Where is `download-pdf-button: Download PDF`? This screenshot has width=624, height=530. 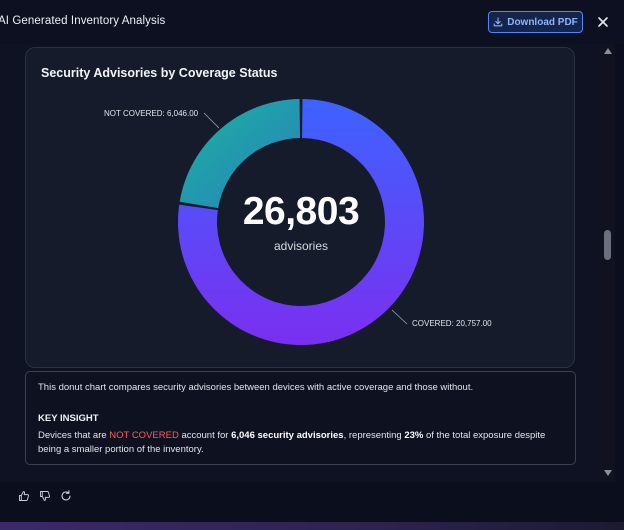
download-pdf-button: Download PDF is located at coordinates (535, 22).